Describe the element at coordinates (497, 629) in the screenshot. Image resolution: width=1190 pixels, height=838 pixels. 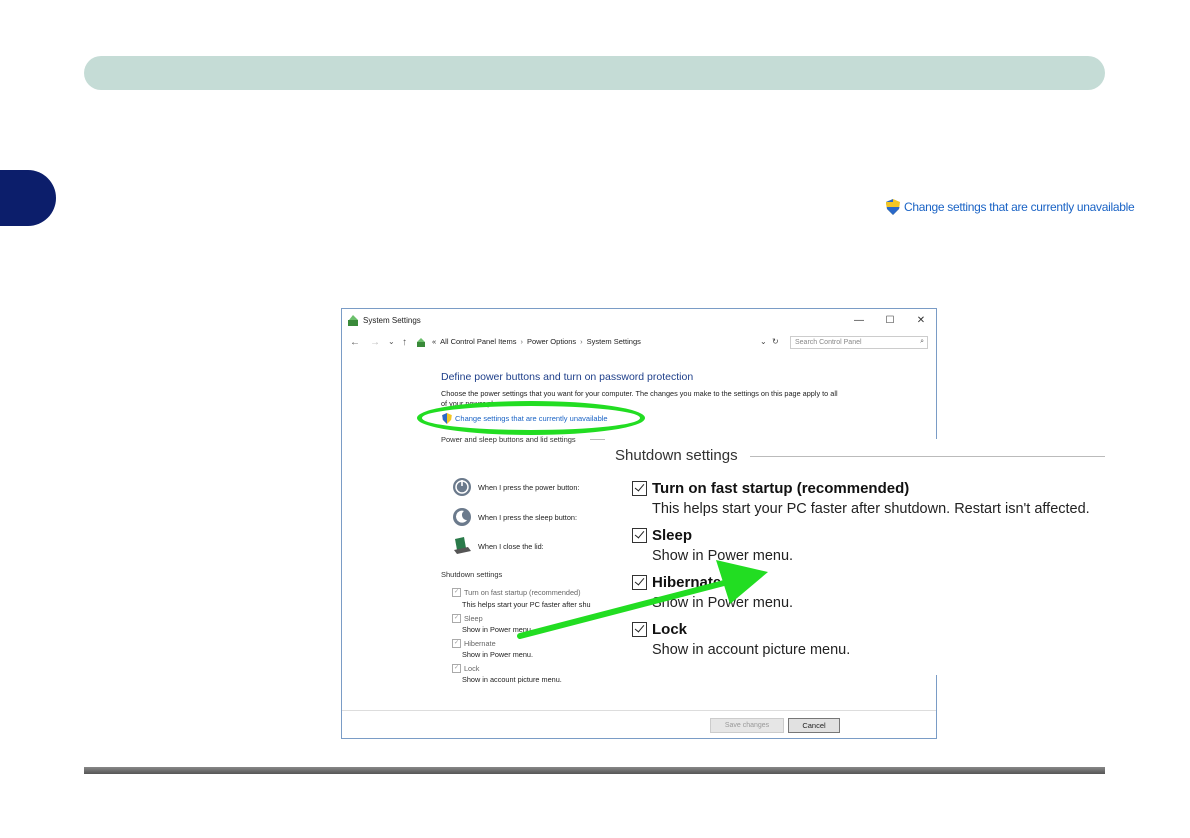
I see `sleep-desc: Show in Power menu.` at that location.